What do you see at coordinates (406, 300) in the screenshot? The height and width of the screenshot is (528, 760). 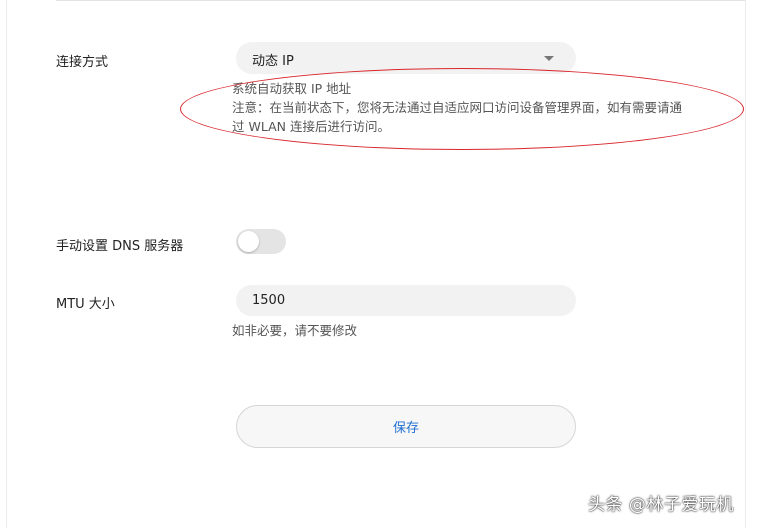 I see `mtu-input` at bounding box center [406, 300].